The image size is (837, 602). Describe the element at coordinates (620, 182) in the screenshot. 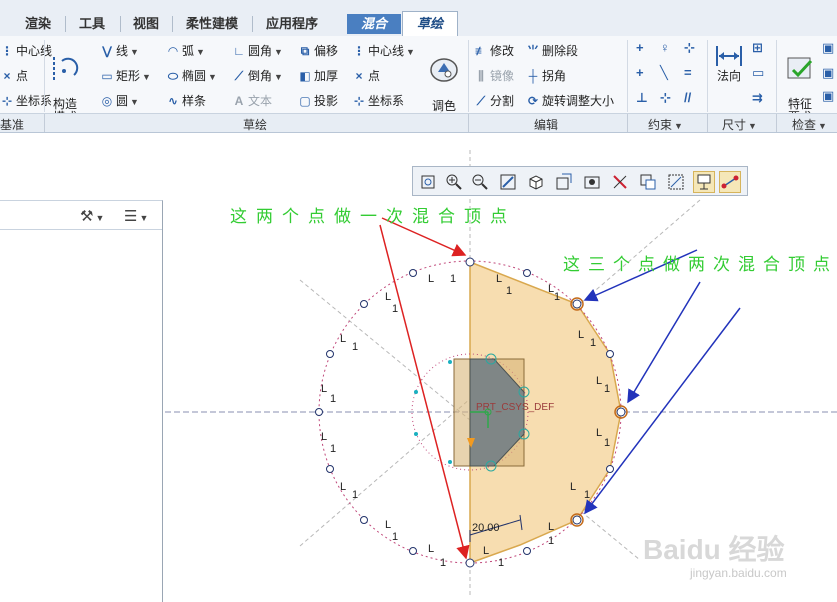

I see `datum-display-icon` at that location.